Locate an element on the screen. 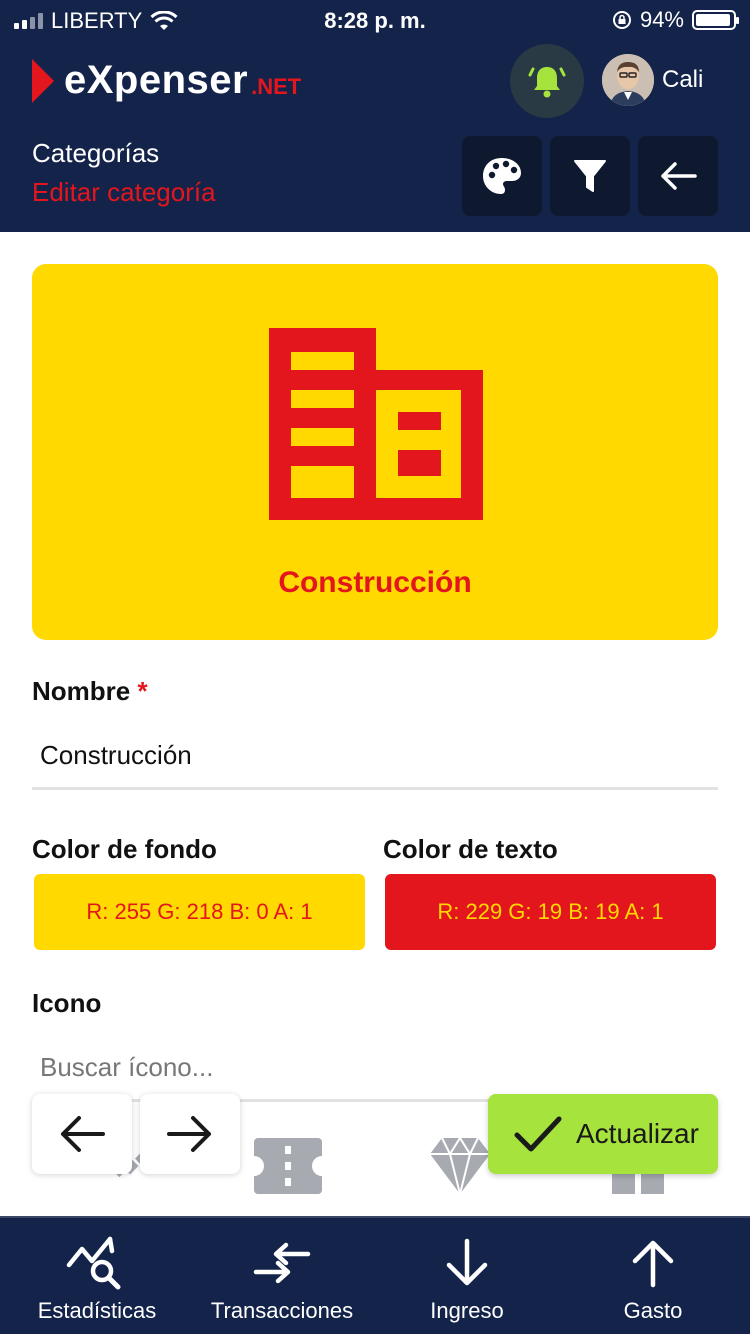  text-color-value: R: 229 G: 19 B: 19 A: 1 is located at coordinates (550, 911).